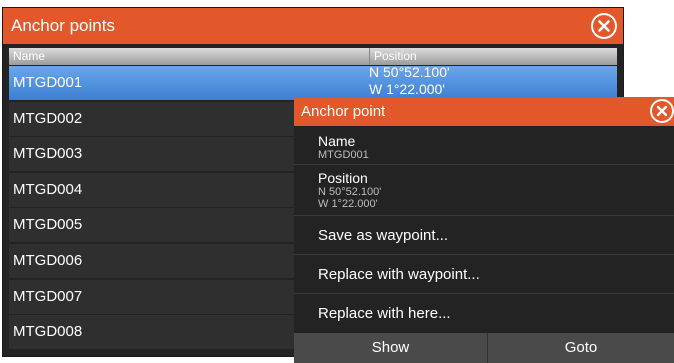 Image resolution: width=674 pixels, height=363 pixels. I want to click on goto-button: Goto, so click(581, 348).